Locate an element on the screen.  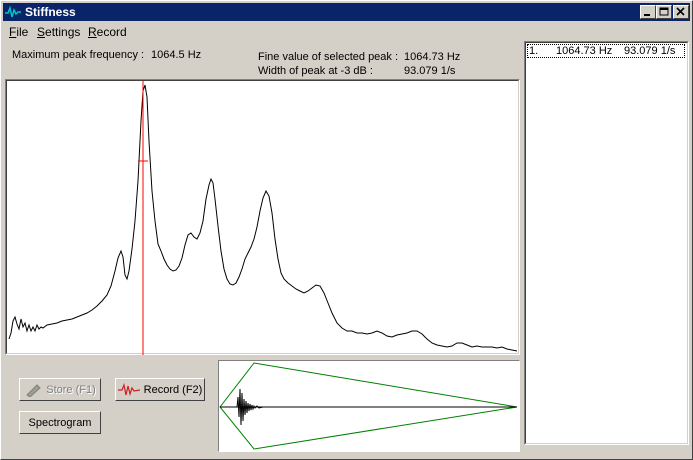
fine-value-value: 1064.73 Hz is located at coordinates (432, 57).